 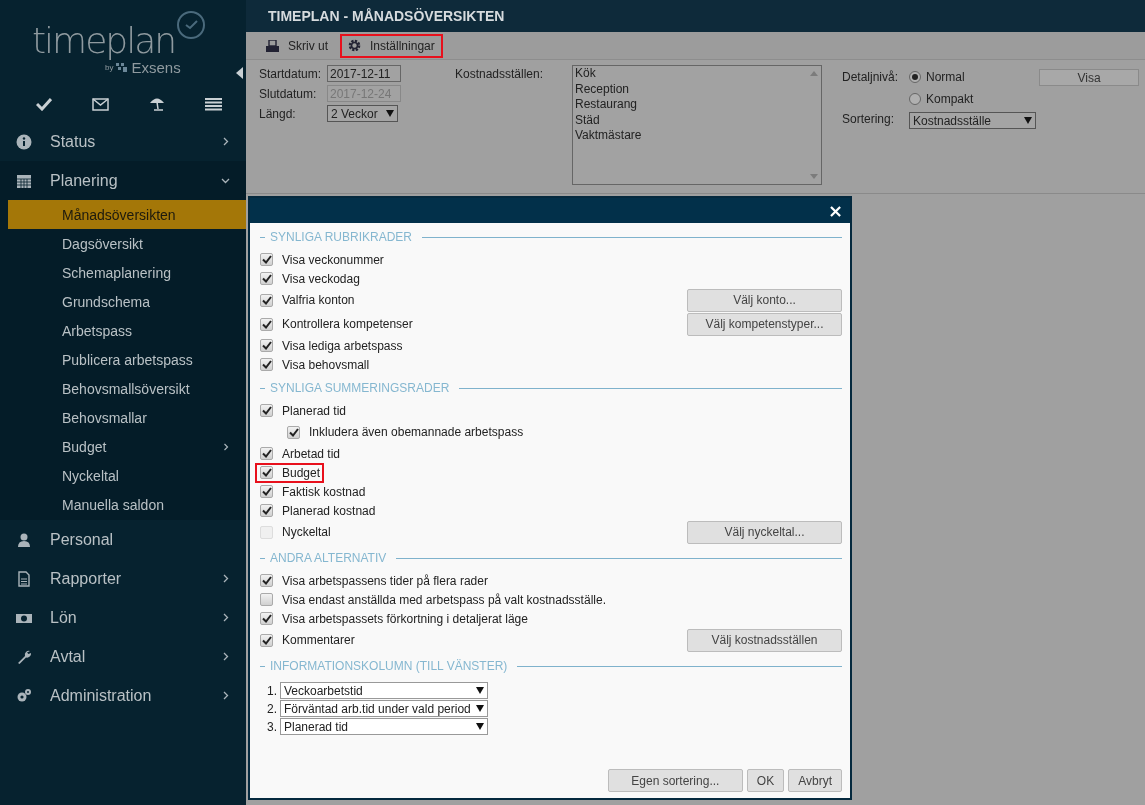 I want to click on dialog-button: Avbryt, so click(x=815, y=780).